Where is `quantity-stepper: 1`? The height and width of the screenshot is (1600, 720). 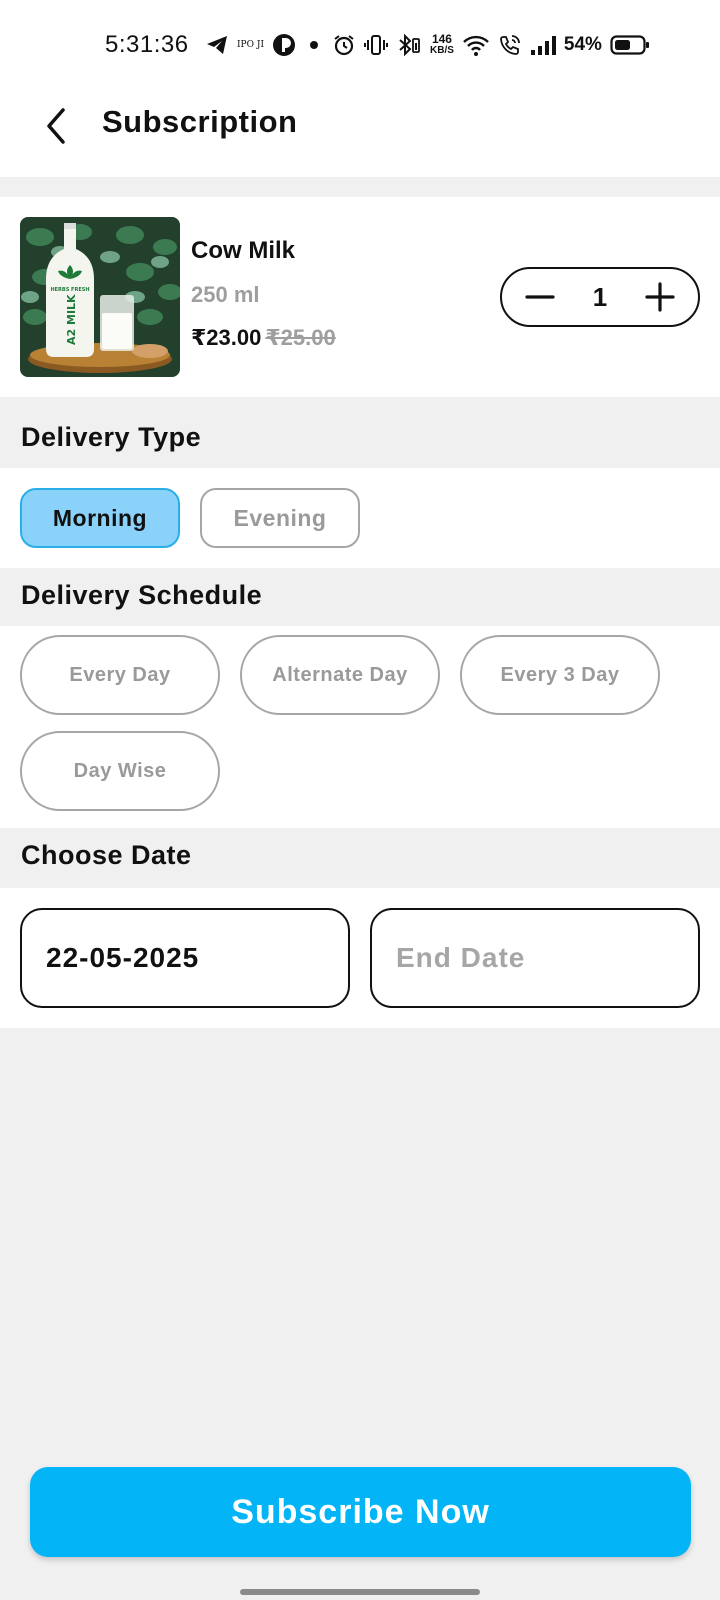 quantity-stepper: 1 is located at coordinates (600, 297).